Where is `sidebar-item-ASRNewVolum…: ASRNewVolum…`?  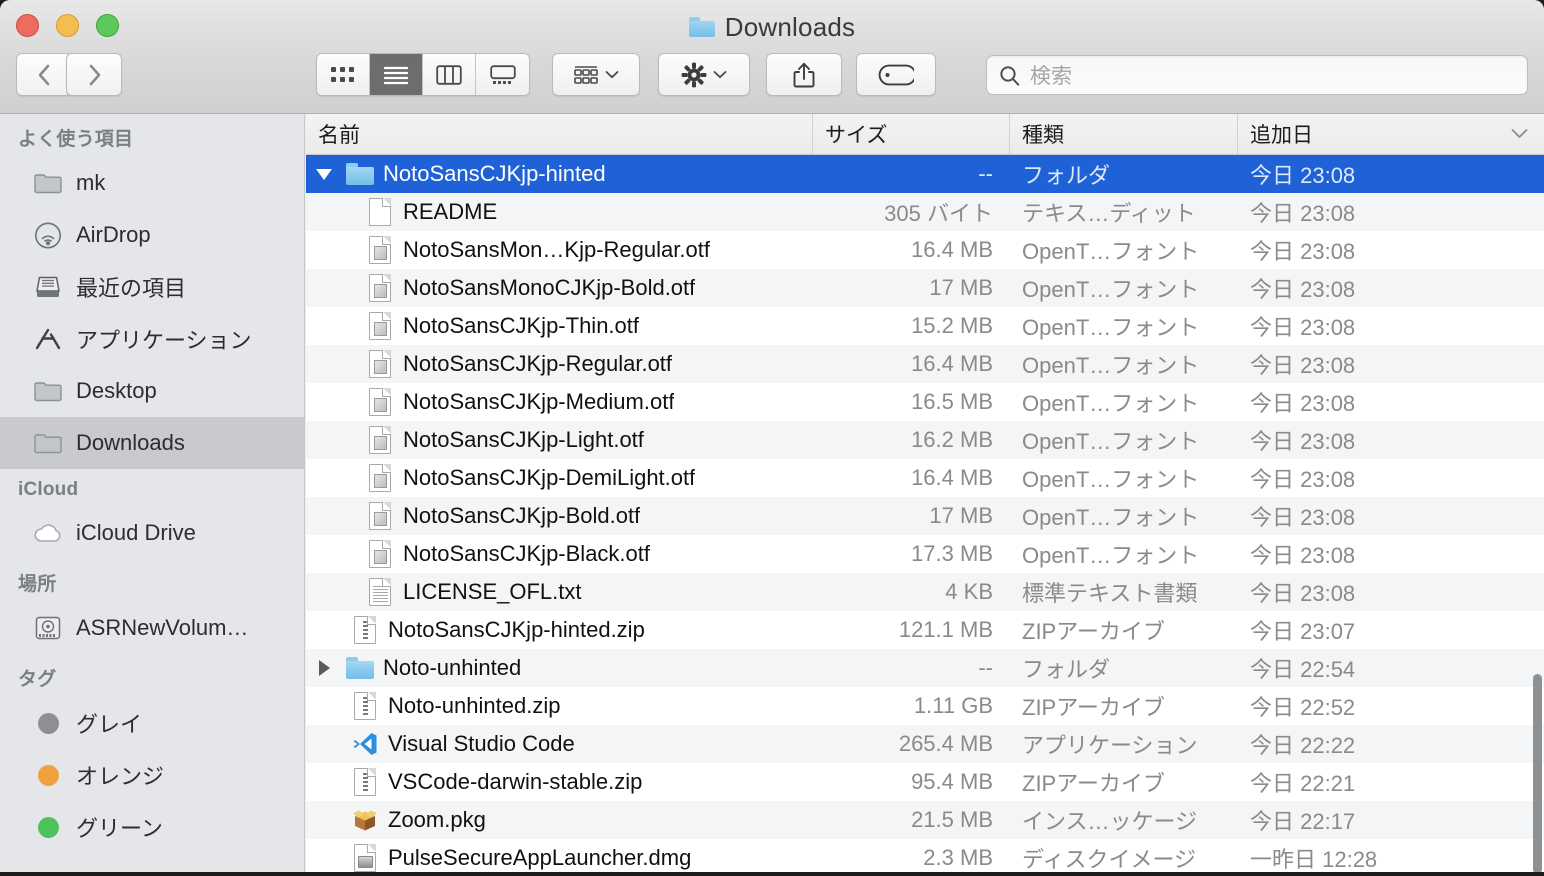 sidebar-item-ASRNewVolum…: ASRNewVolum… is located at coordinates (152, 628).